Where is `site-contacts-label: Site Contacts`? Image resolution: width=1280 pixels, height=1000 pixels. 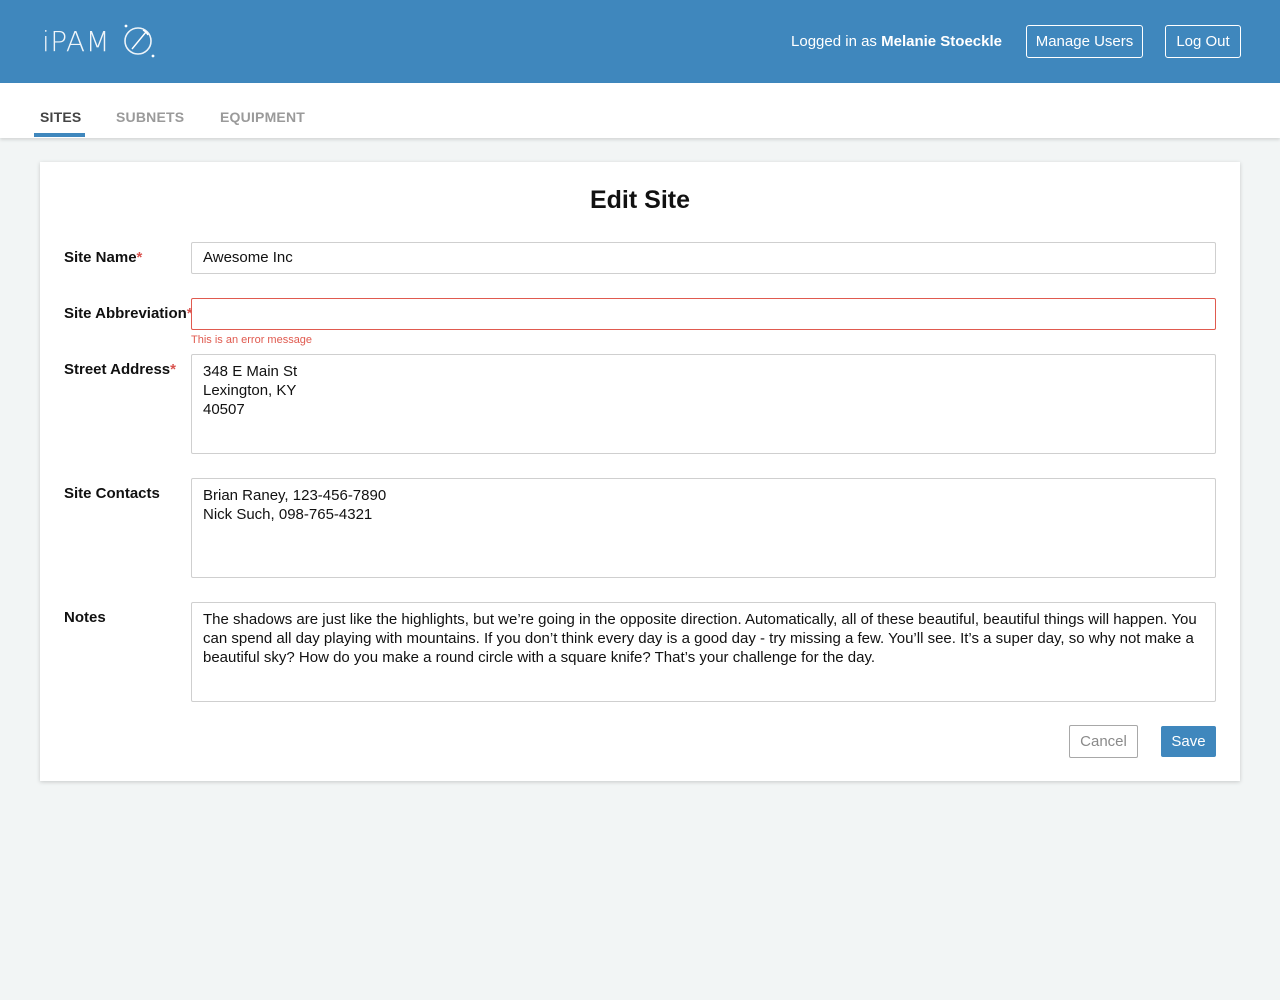
site-contacts-label: Site Contacts is located at coordinates (112, 493).